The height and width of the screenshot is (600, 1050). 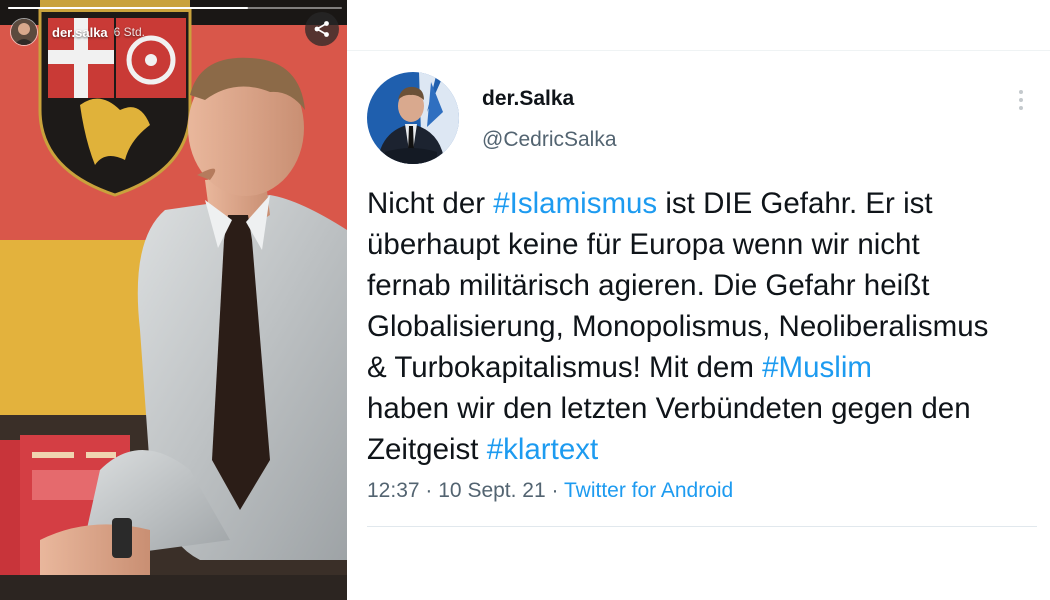 I want to click on hashtag-link: #Islamismus, so click(x=575, y=203).